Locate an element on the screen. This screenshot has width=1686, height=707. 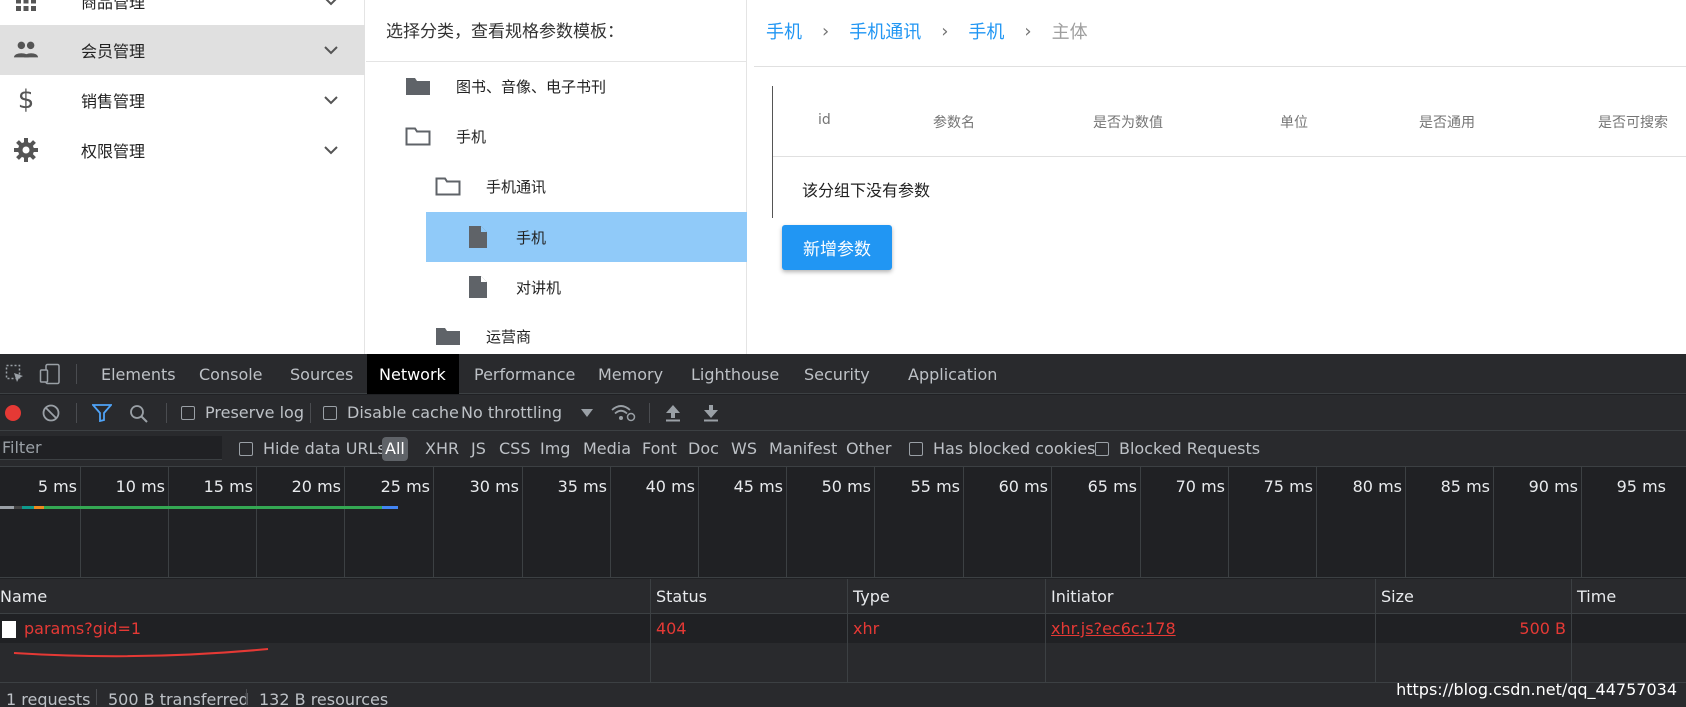
filter-type-ws: WS is located at coordinates (744, 448).